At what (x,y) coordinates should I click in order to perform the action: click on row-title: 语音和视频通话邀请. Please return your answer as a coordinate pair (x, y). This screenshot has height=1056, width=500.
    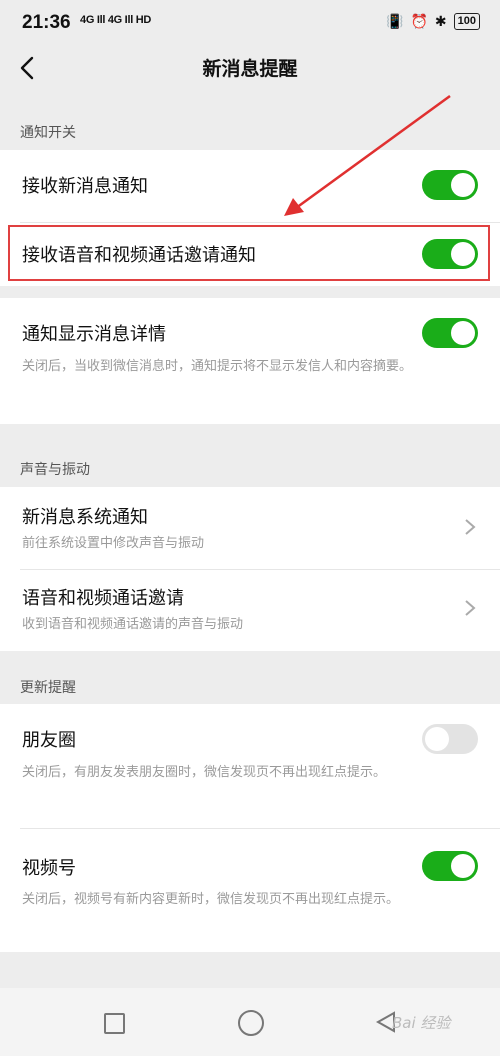
    Looking at the image, I should click on (103, 598).